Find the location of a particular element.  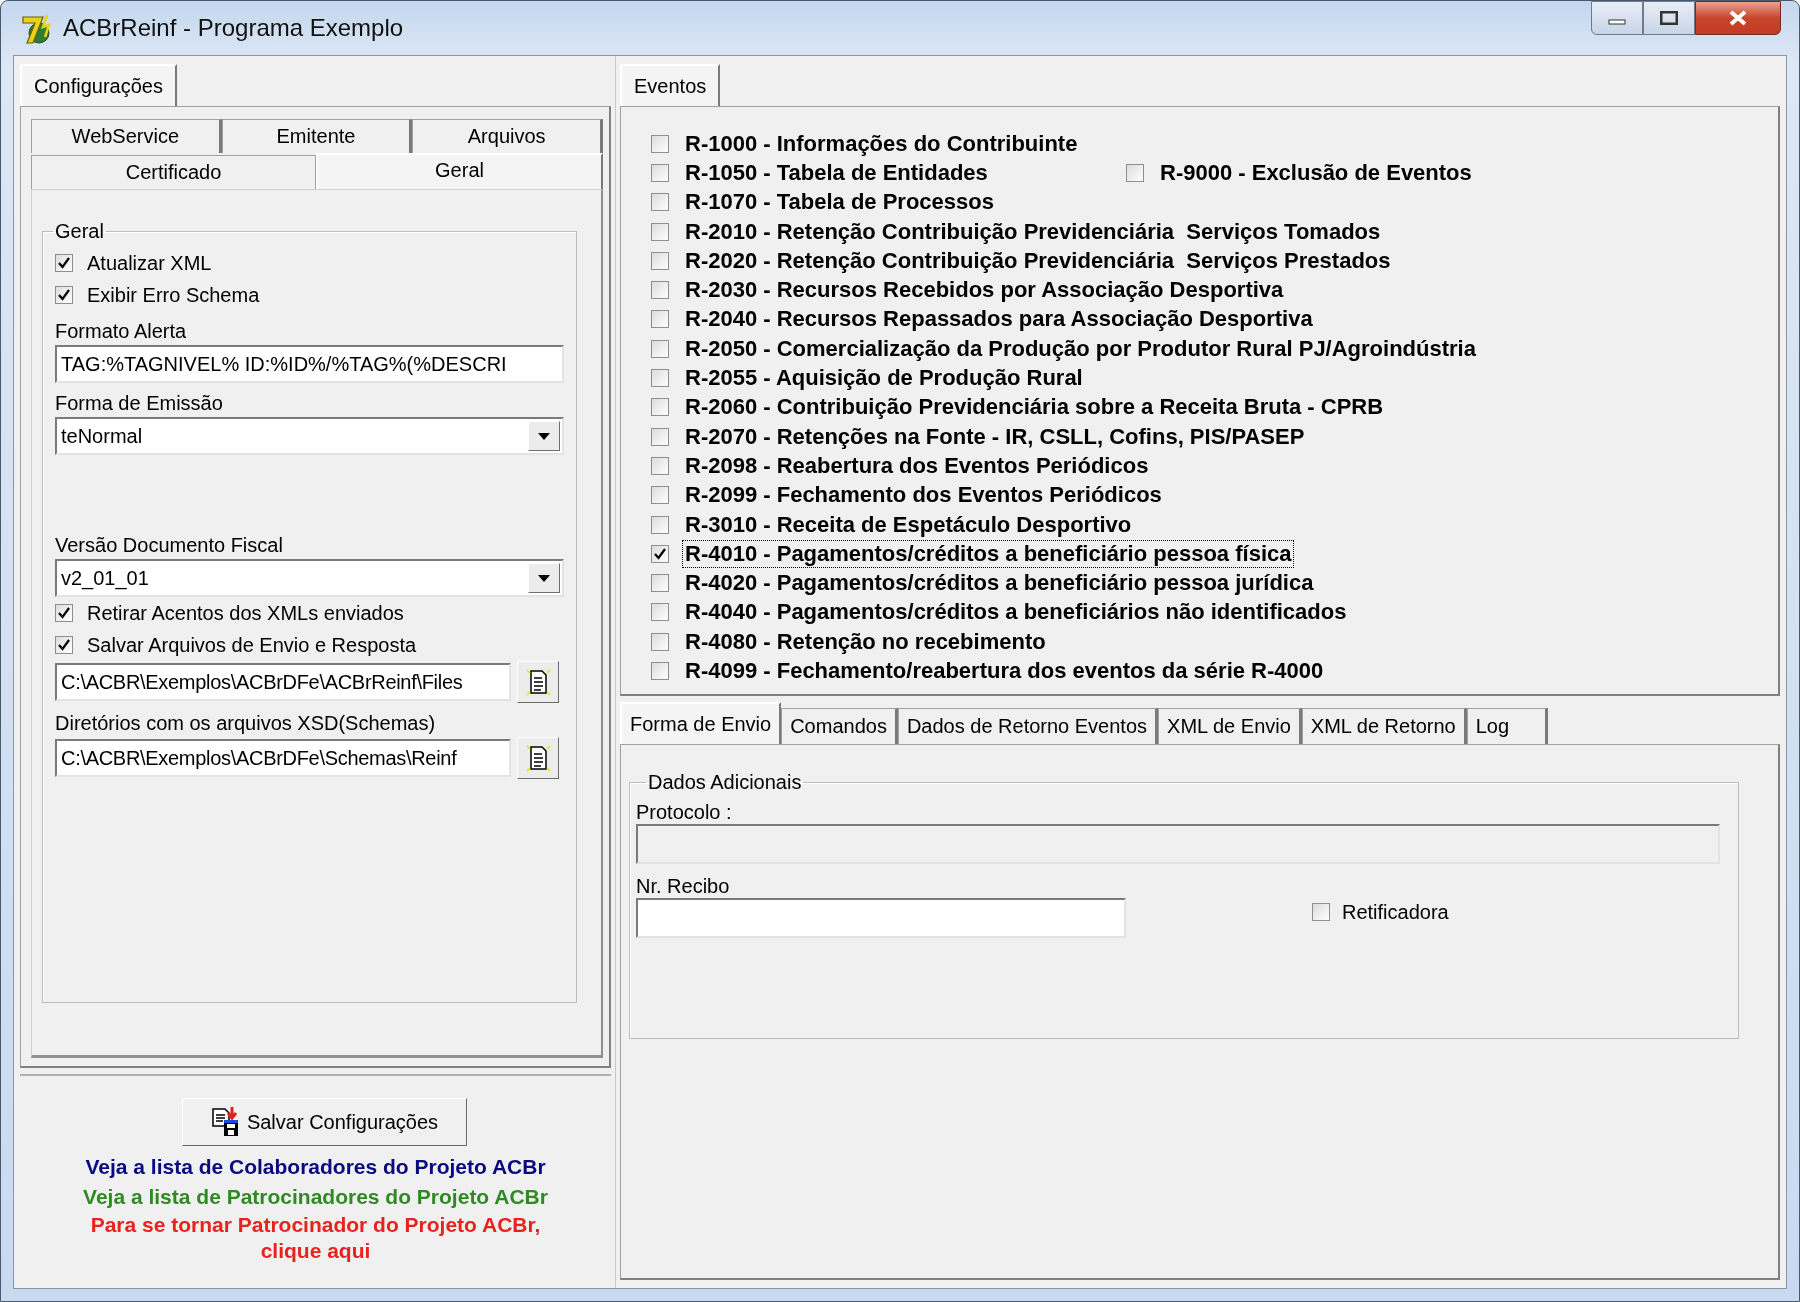

tab: Arquivos is located at coordinates (507, 136).